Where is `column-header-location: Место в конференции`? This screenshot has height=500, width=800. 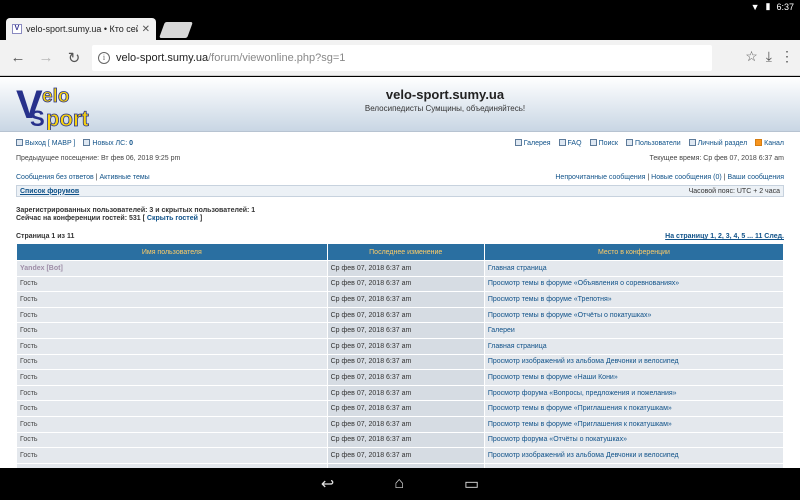 column-header-location: Место в конференции is located at coordinates (634, 252).